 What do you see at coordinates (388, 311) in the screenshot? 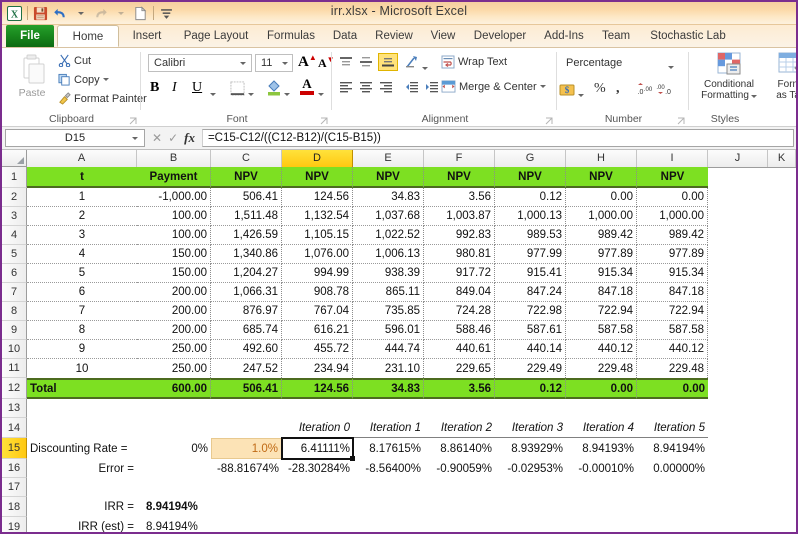
I see `cell-e8: 735.85` at bounding box center [388, 311].